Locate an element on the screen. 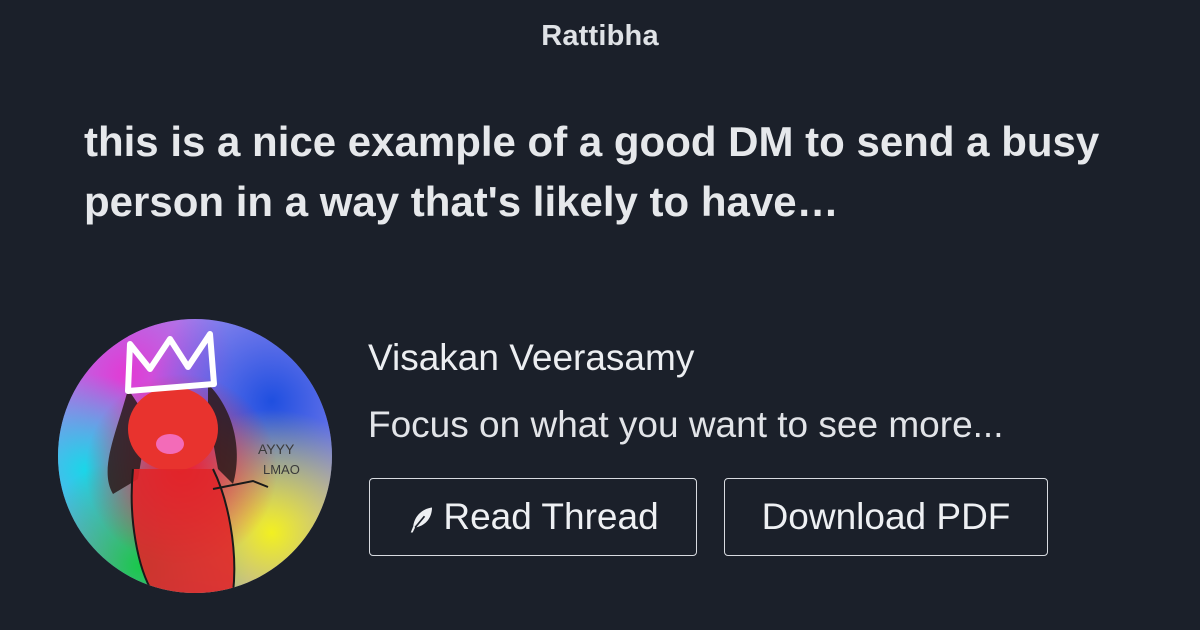  author-avatar: AYYY LMAO is located at coordinates (195, 456).